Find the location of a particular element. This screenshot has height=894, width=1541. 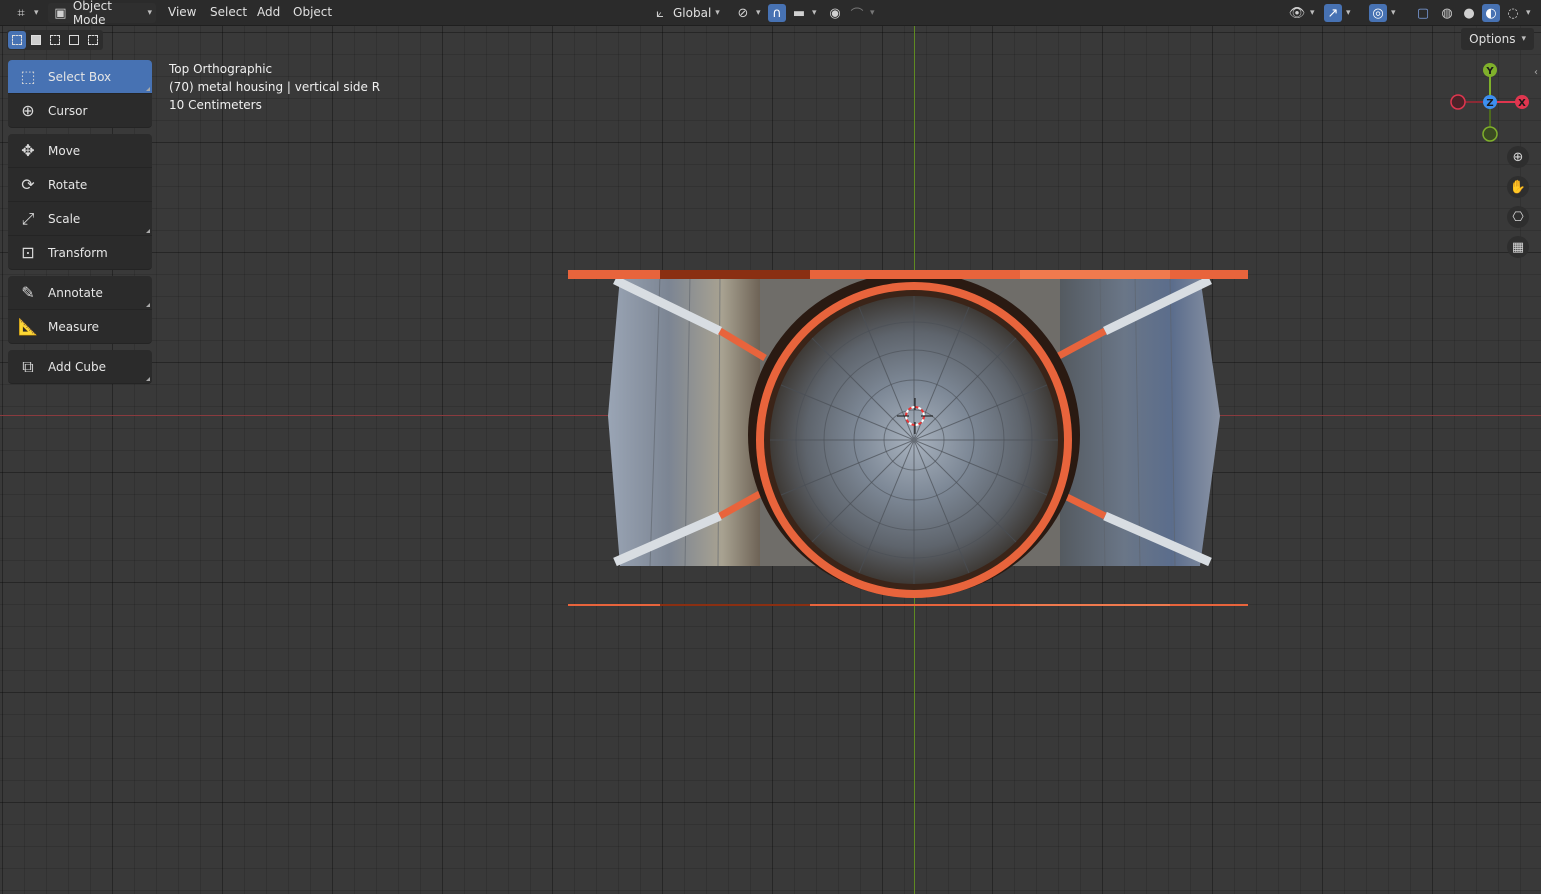

snap-toggle: ∩ ▬ ▾ is located at coordinates (792, 13).